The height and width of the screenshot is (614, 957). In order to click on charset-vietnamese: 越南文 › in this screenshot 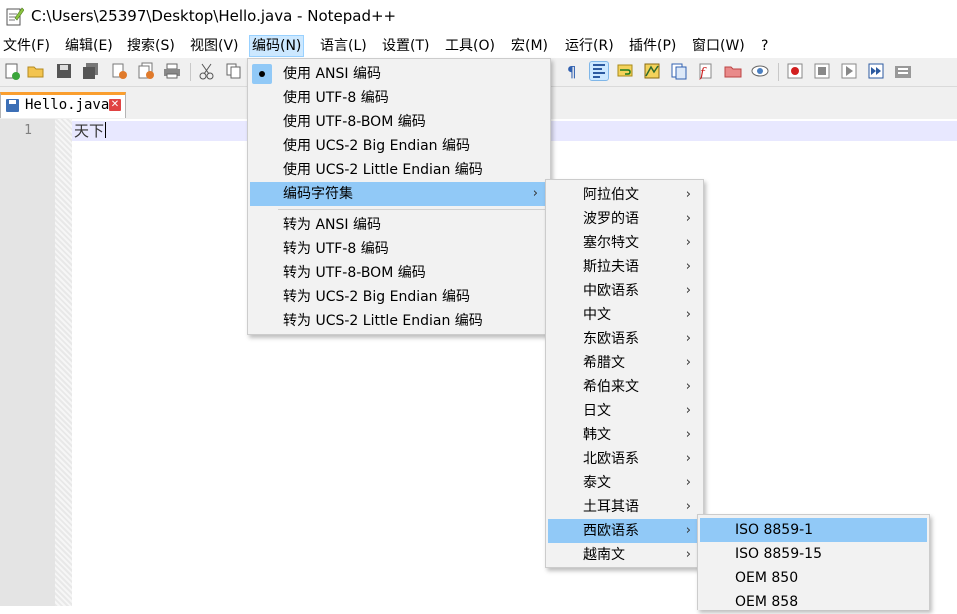, I will do `click(624, 555)`.